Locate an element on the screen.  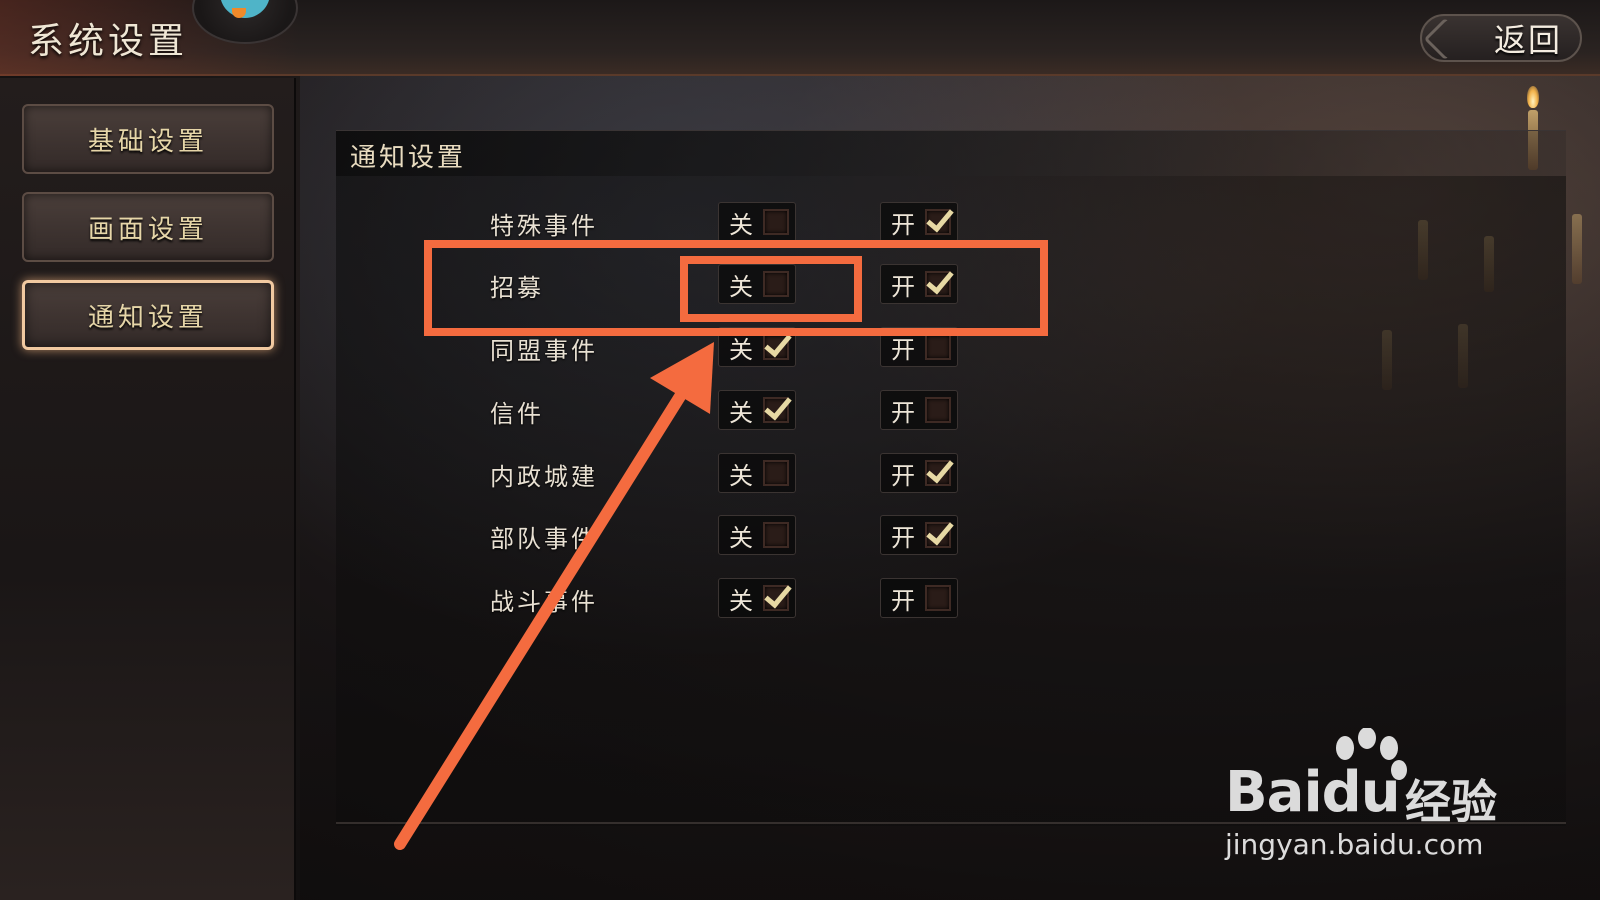
sidebar-item-label: 基础设置 is located at coordinates (147, 141).